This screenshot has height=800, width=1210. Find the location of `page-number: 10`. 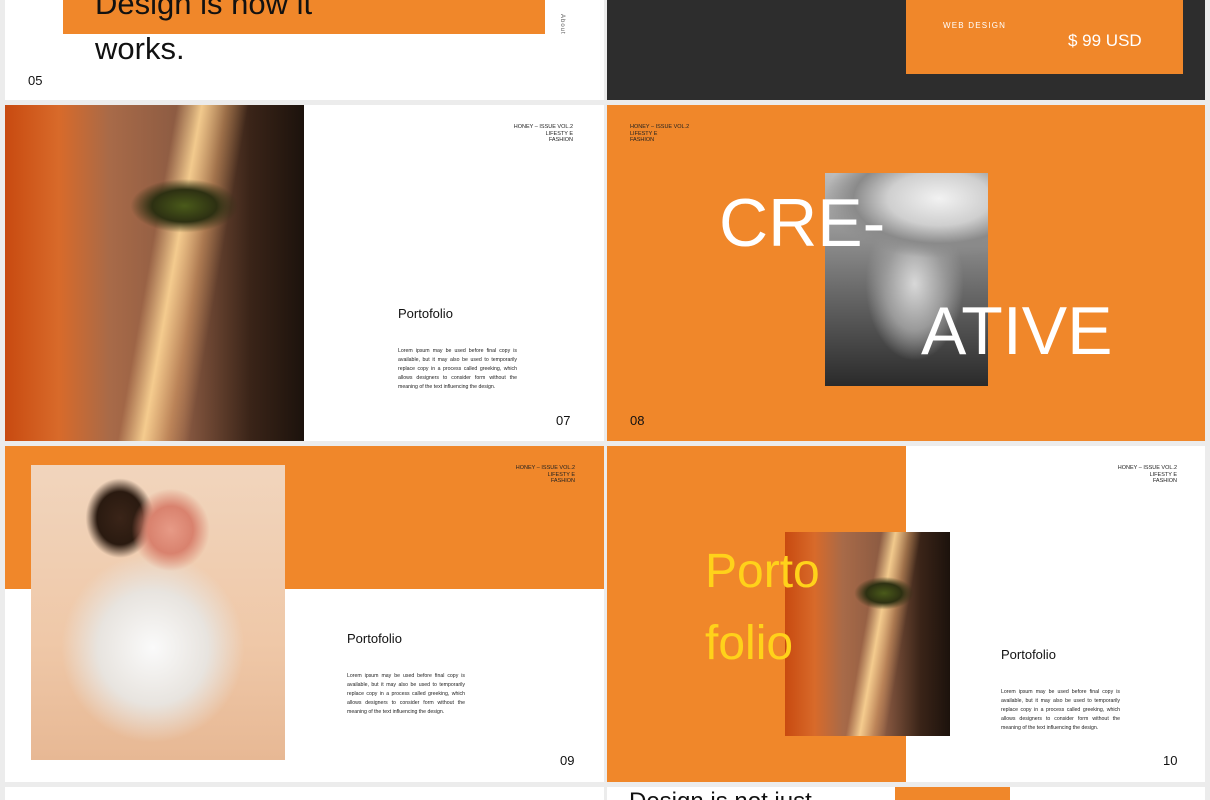

page-number: 10 is located at coordinates (1170, 760).